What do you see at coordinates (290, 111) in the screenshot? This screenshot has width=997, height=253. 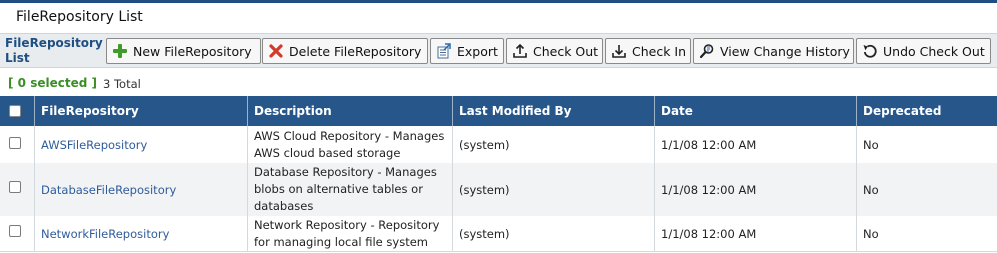 I see `column-header-description: Description` at bounding box center [290, 111].